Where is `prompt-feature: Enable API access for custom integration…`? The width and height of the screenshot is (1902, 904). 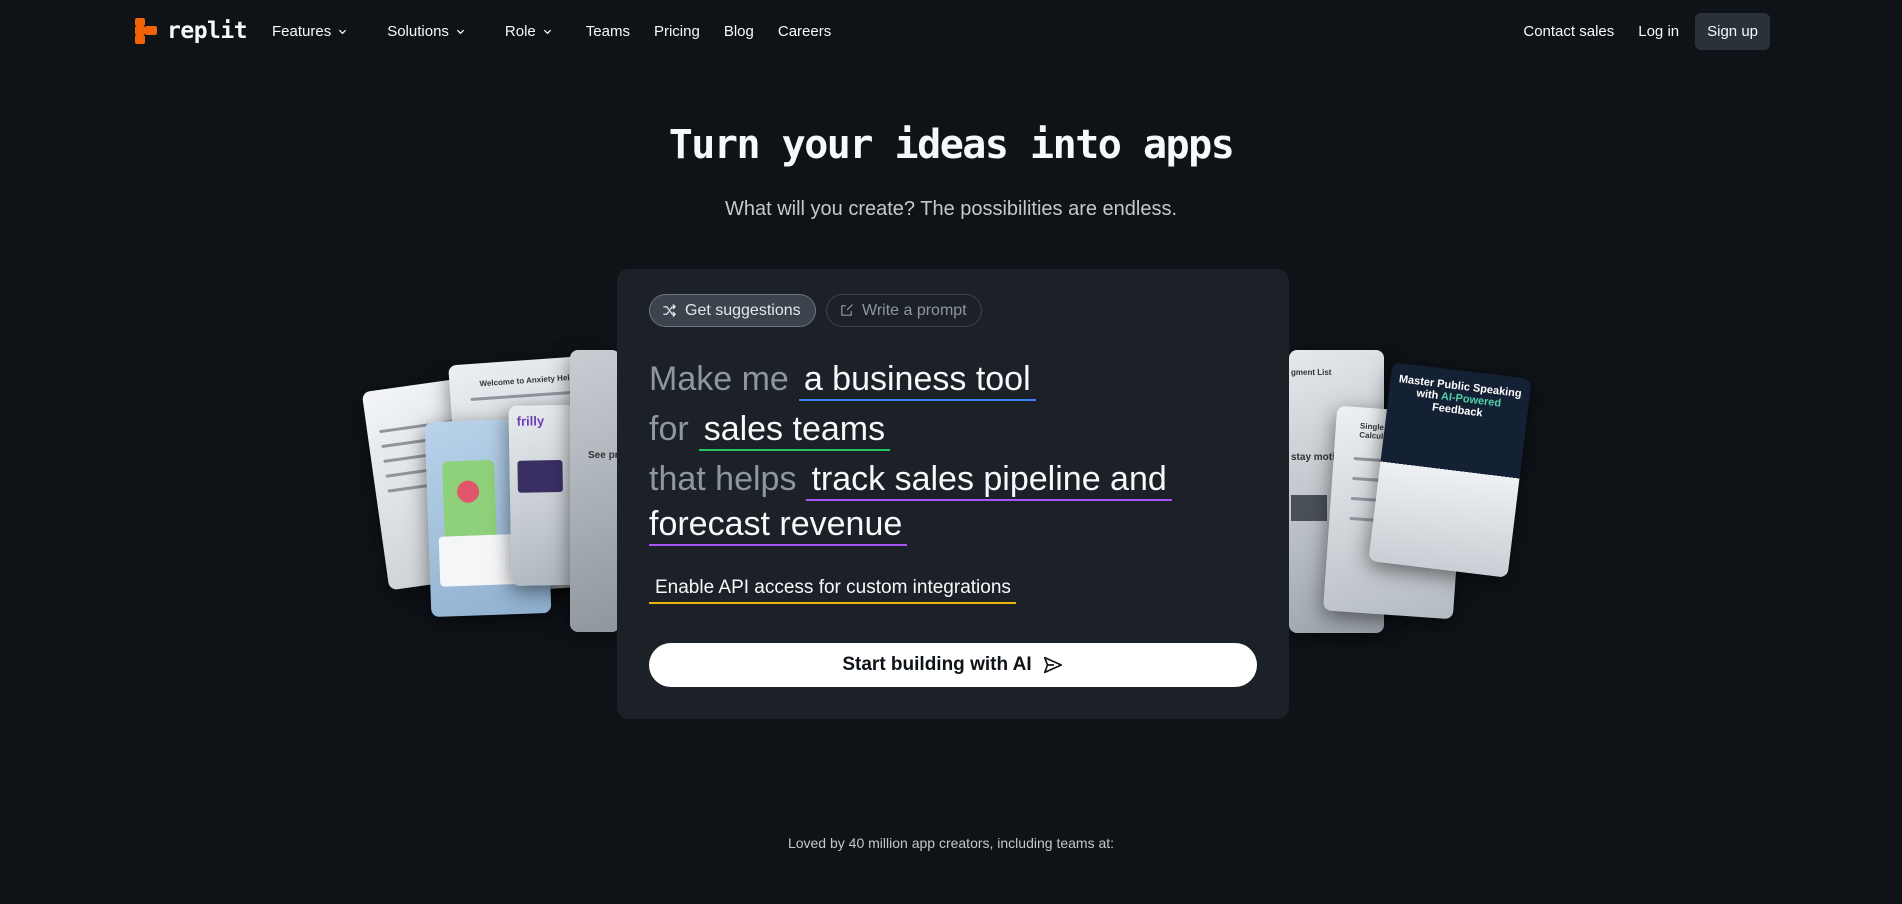
prompt-feature: Enable API access for custom integration… is located at coordinates (832, 590).